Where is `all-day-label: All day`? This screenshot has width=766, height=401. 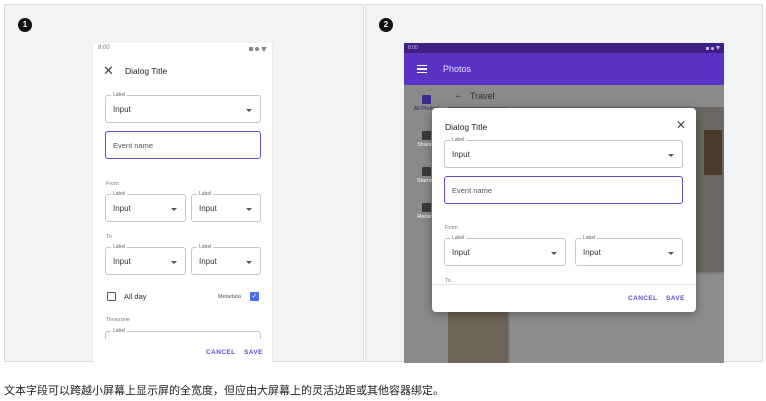 all-day-label: All day is located at coordinates (135, 296).